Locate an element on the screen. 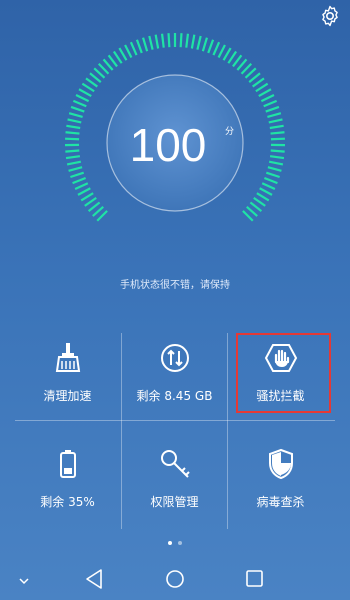  tile-battery: 剩余 35% is located at coordinates (67, 484).